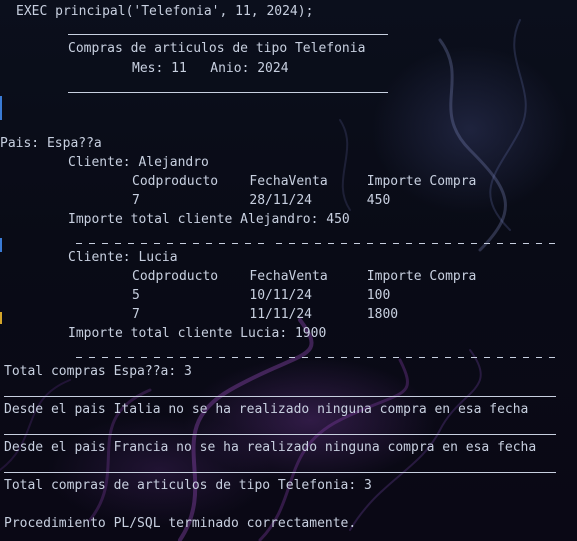 Image resolution: width=577 pixels, height=541 pixels. What do you see at coordinates (197, 333) in the screenshot?
I see `client-total: Importe total cliente Lucia: 1900` at bounding box center [197, 333].